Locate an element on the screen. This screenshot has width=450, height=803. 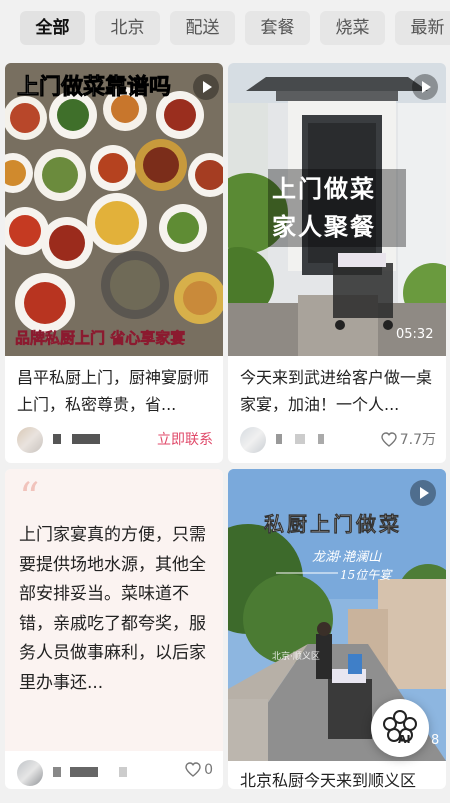
like-count: 0 is located at coordinates (199, 770).